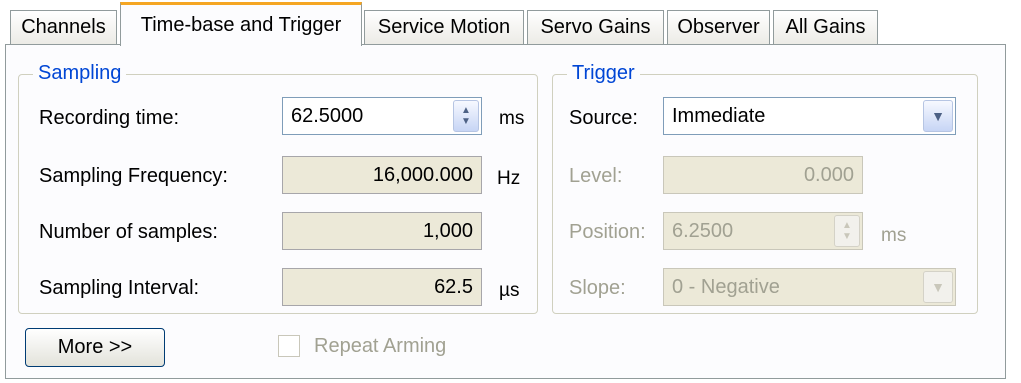 Image resolution: width=1021 pixels, height=383 pixels. I want to click on slope-dropdown: 0 - Negative ▼, so click(809, 287).